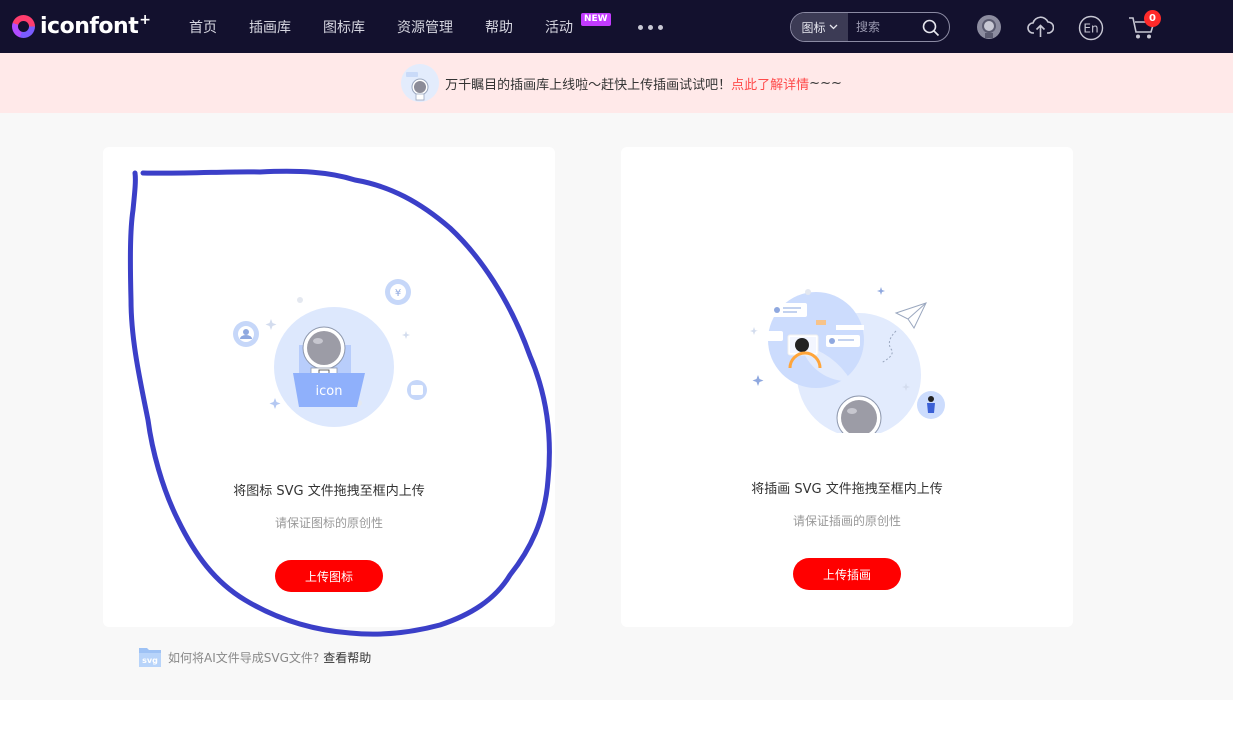 This screenshot has height=735, width=1233. Describe the element at coordinates (833, 27) in the screenshot. I see `chevron-down-icon` at that location.